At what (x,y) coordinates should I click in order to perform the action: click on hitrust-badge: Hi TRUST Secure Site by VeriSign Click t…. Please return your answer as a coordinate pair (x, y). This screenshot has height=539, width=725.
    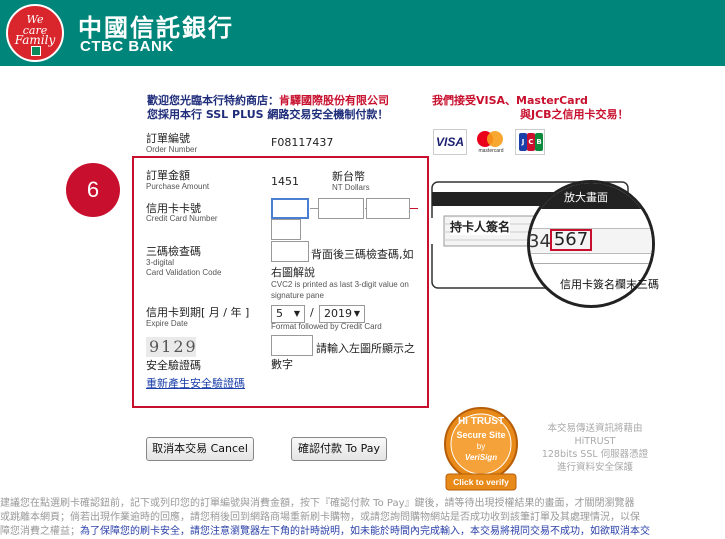
    Looking at the image, I should click on (481, 449).